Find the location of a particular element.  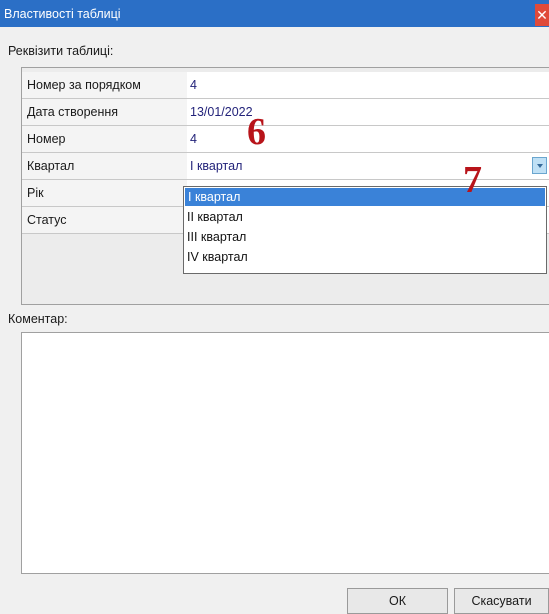

row-label: Статус is located at coordinates (105, 220).